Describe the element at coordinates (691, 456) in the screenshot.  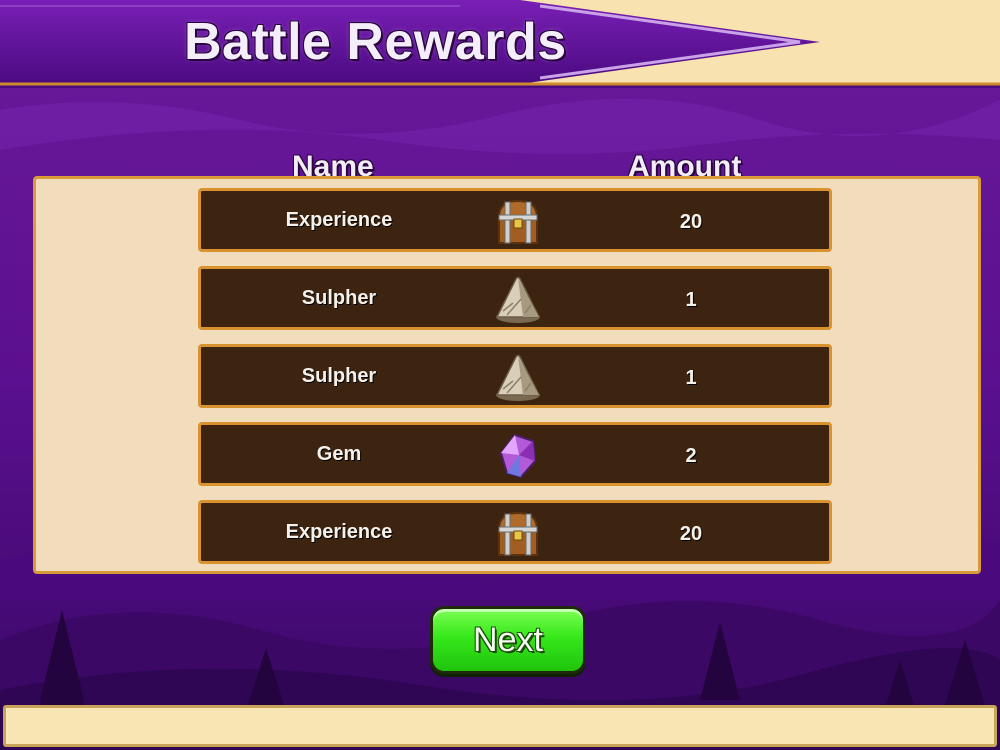
I see `reward-amount: 2` at that location.